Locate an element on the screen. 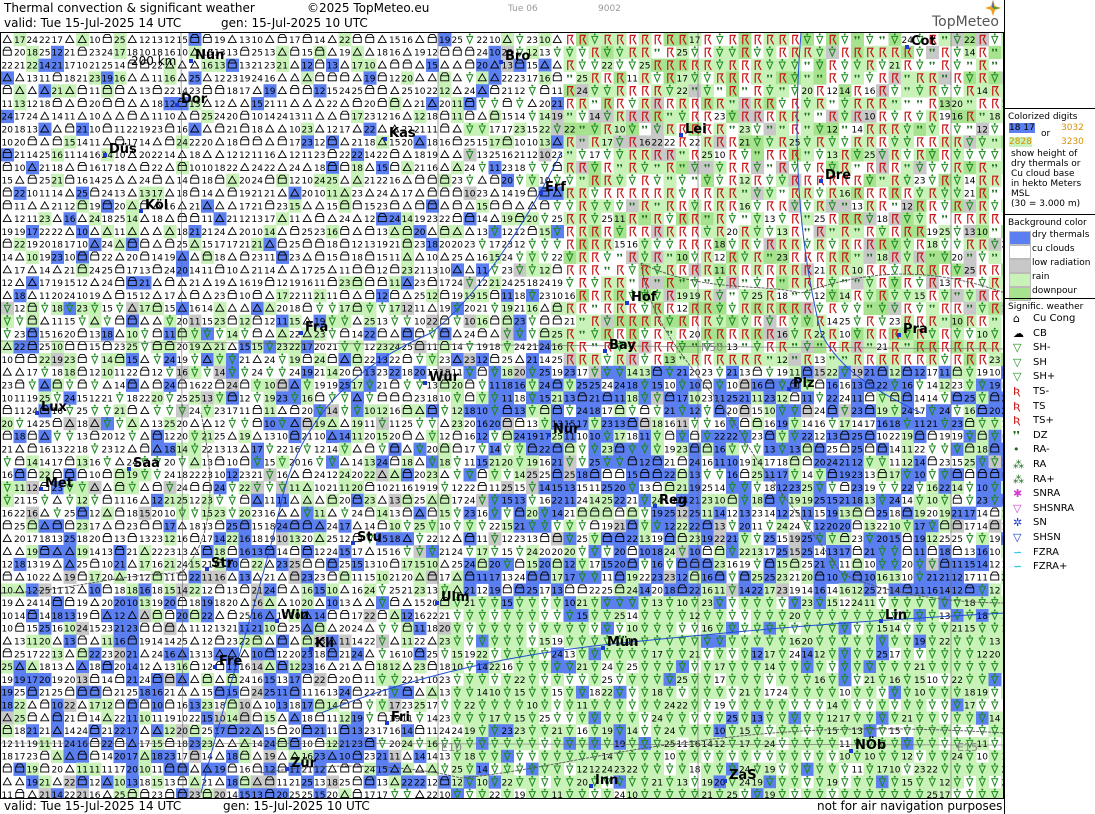 Image resolution: width=1095 pixels, height=814 pixels. thermal-height-digit: 10 is located at coordinates (308, 182).